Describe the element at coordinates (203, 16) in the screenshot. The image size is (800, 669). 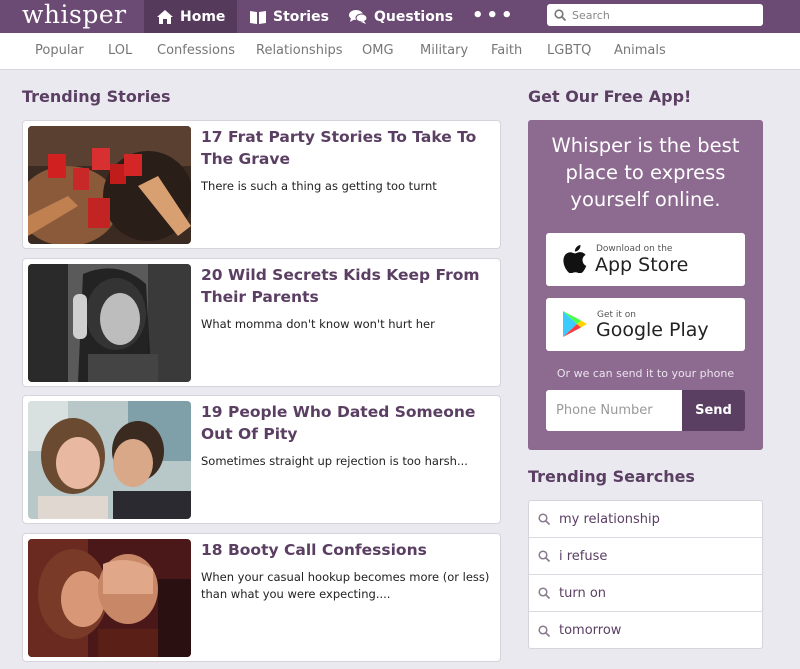
I see `nav-home-label: Home` at that location.